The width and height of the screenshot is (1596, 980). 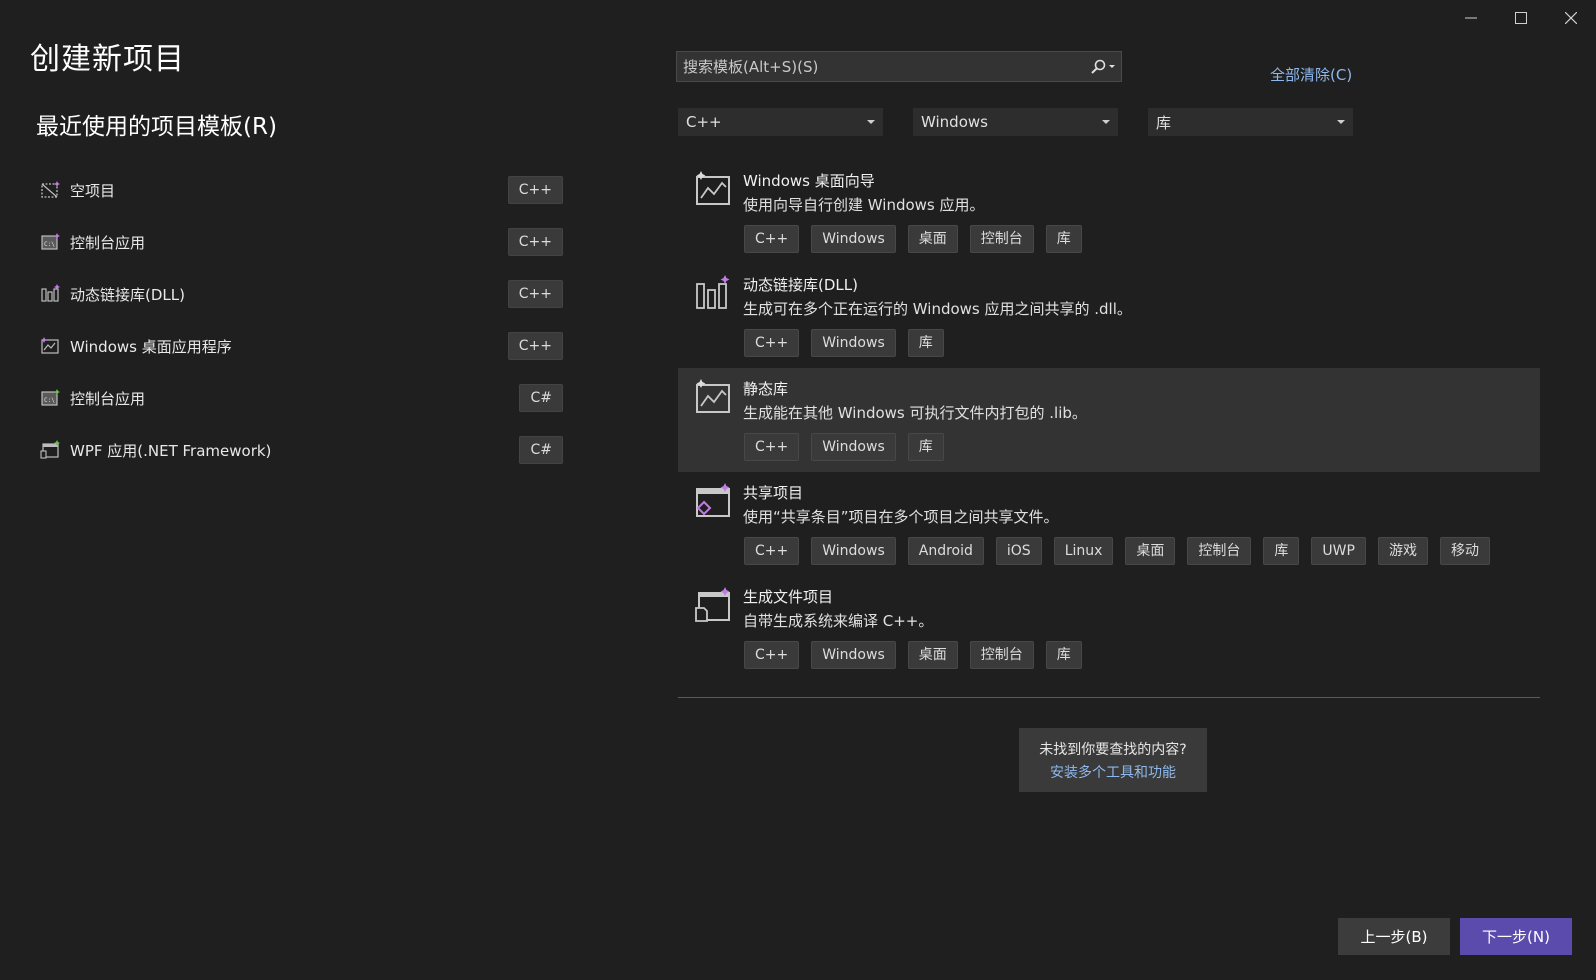 What do you see at coordinates (1464, 551) in the screenshot?
I see `tag: 移动` at bounding box center [1464, 551].